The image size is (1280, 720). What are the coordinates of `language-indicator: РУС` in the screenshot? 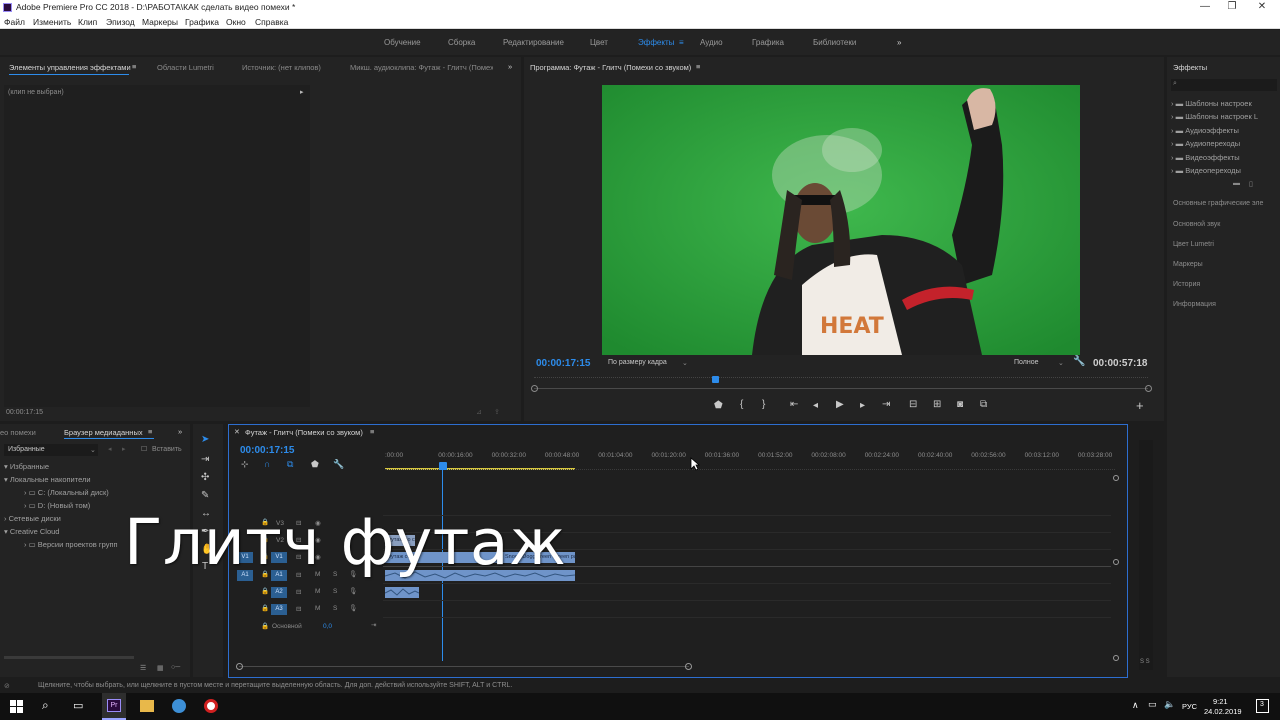 It's located at (1189, 706).